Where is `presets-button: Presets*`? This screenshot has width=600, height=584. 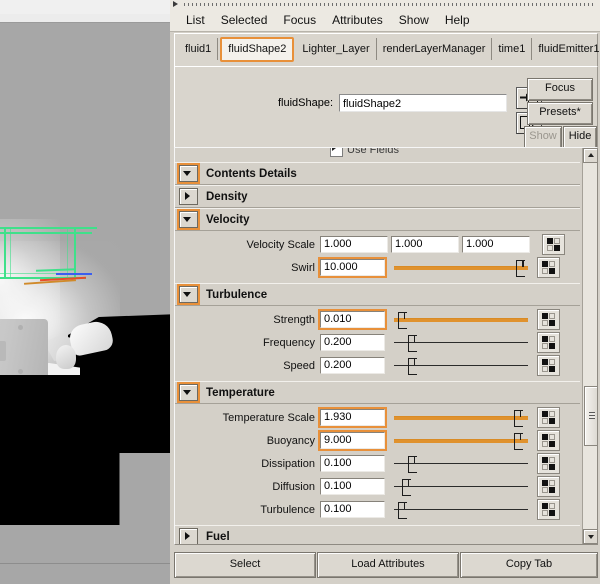 presets-button: Presets* is located at coordinates (560, 113).